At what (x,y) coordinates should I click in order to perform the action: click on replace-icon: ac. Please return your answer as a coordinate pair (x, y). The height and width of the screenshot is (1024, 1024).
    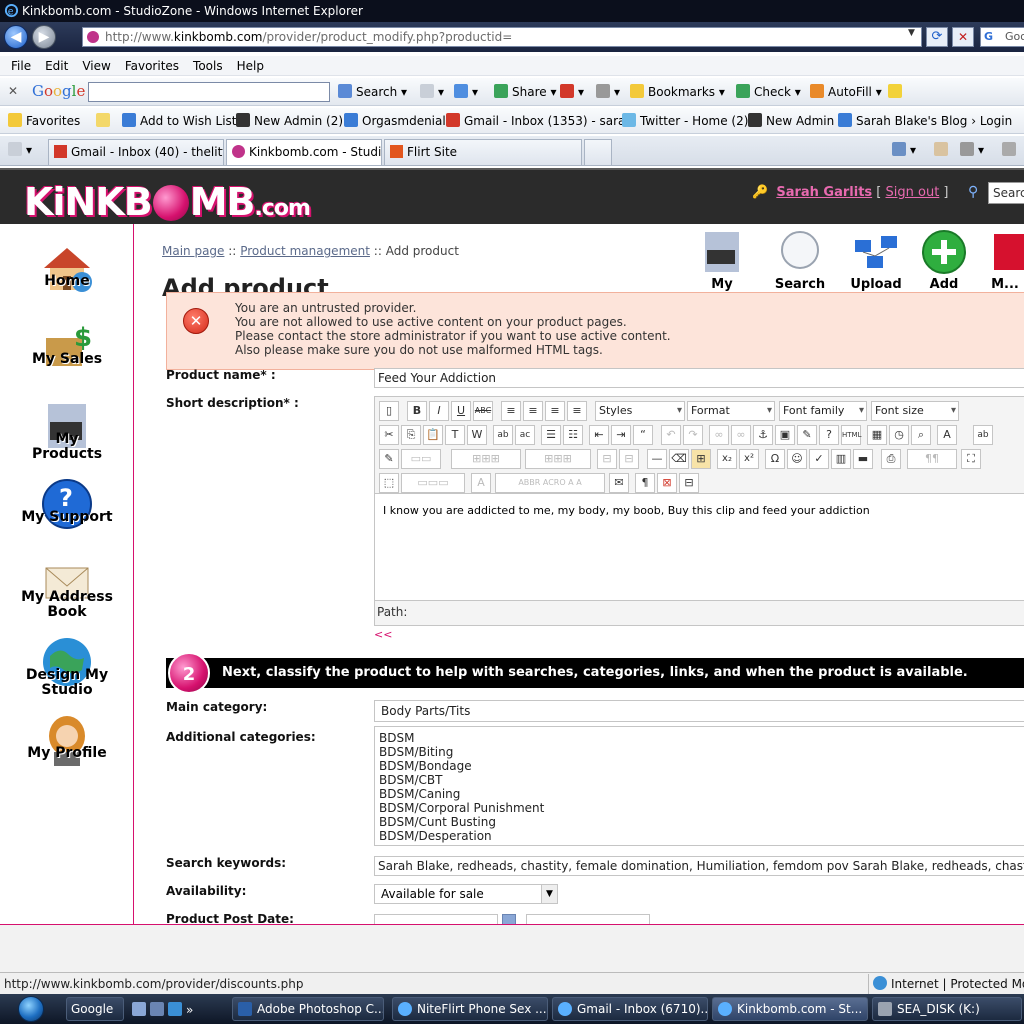
    Looking at the image, I should click on (525, 435).